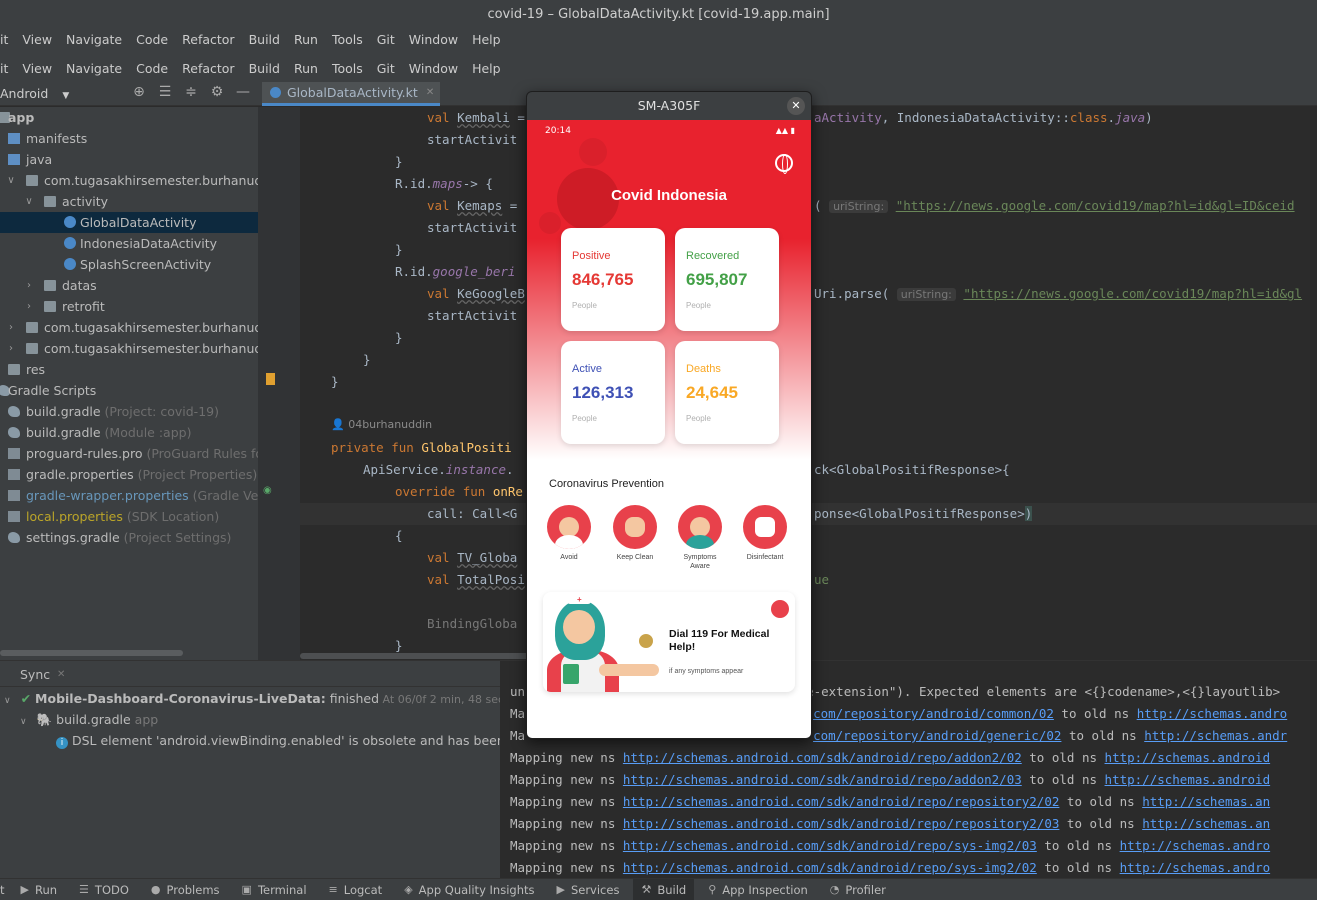  What do you see at coordinates (274, 890) in the screenshot?
I see `tool-window-terminal: ▣ Terminal` at bounding box center [274, 890].